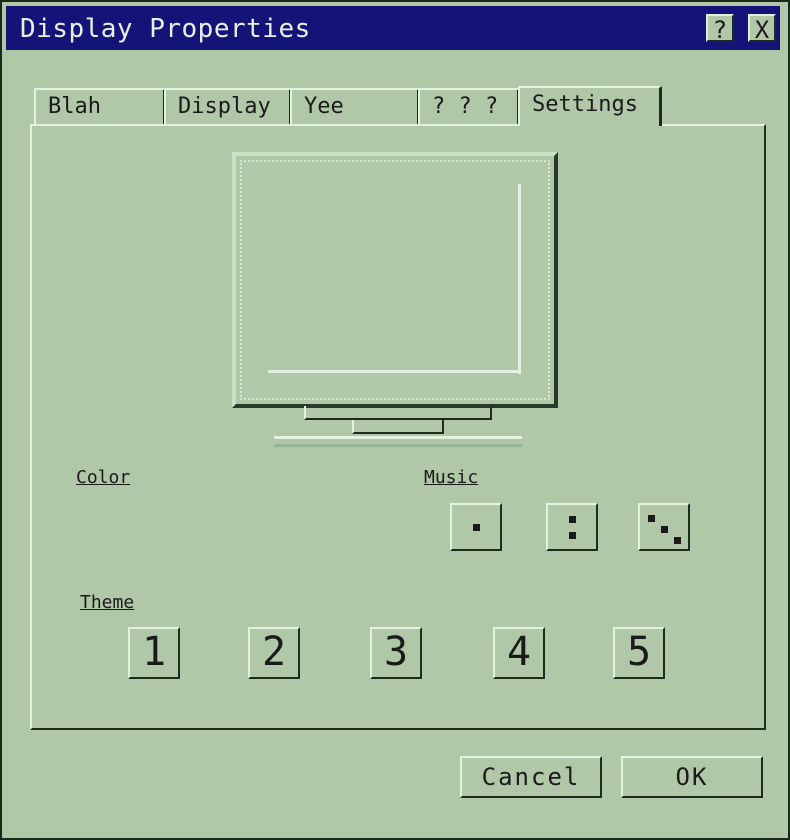 This screenshot has width=790, height=840. Describe the element at coordinates (531, 777) in the screenshot. I see `cancel-button: Cancel` at that location.